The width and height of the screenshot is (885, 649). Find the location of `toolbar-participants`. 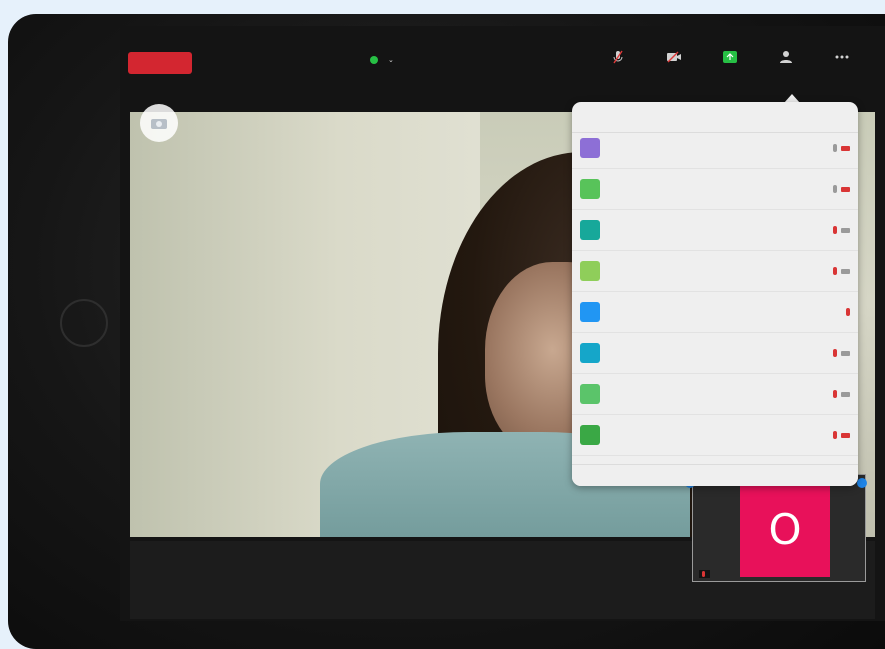

toolbar-participants is located at coordinates (786, 58).